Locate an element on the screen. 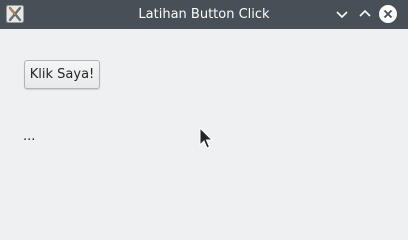 The width and height of the screenshot is (408, 240). klik-saya-button: Klik Saya! is located at coordinates (62, 74).